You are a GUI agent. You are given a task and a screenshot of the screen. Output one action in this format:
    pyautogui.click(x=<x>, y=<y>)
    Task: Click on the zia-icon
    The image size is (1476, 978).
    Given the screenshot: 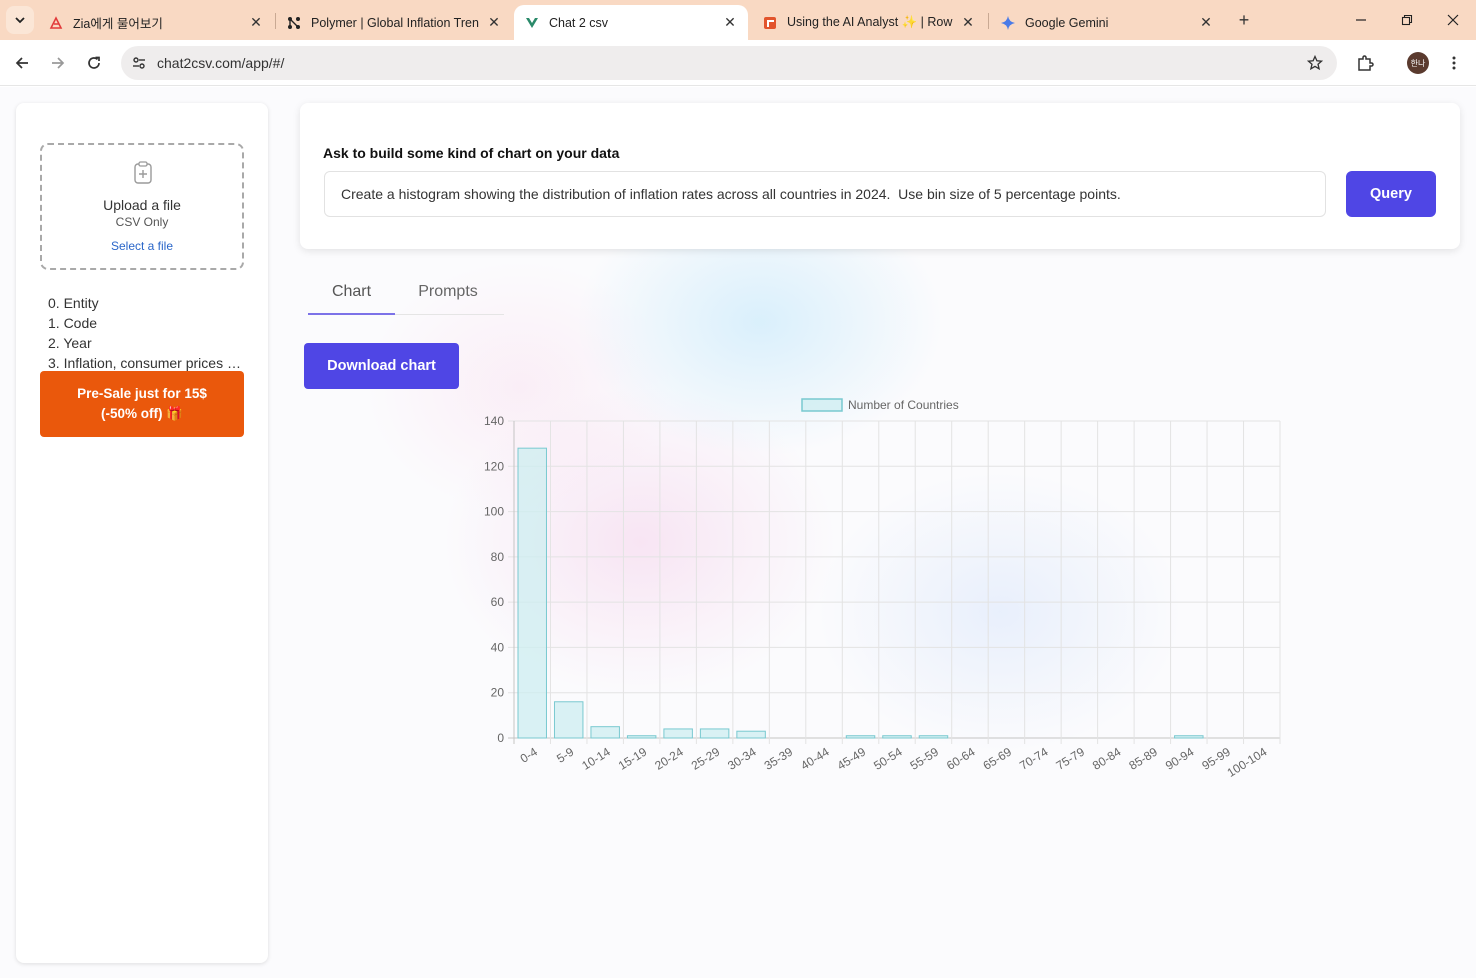 What is the action you would take?
    pyautogui.click(x=56, y=23)
    